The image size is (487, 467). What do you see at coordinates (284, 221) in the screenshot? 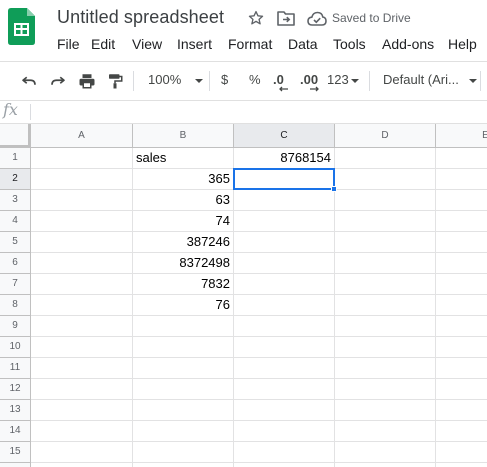
I see `cell-c4` at bounding box center [284, 221].